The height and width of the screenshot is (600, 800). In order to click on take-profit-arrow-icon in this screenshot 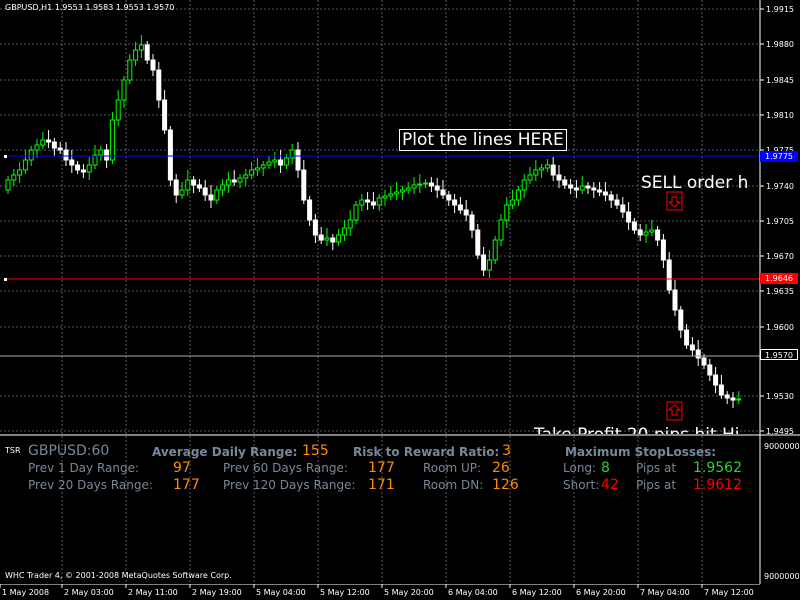, I will do `click(674, 411)`.